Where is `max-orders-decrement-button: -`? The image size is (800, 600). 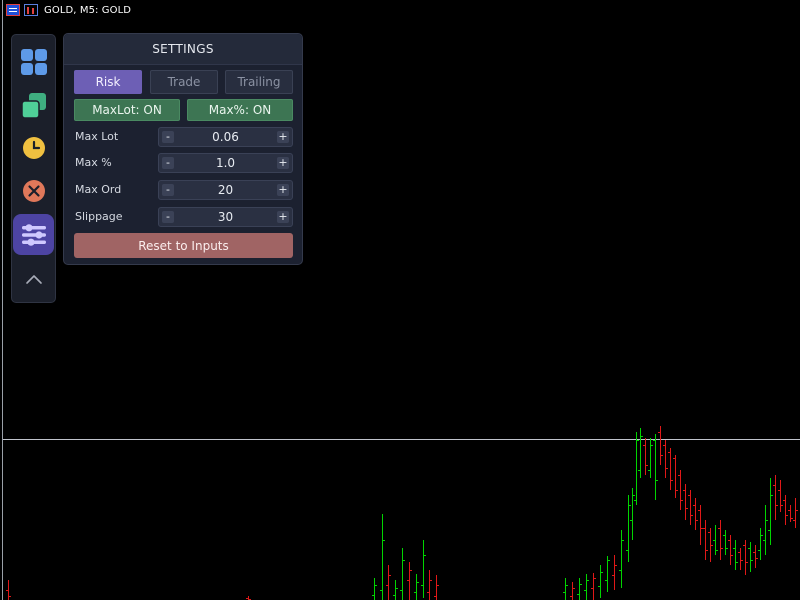
max-orders-decrement-button: - is located at coordinates (168, 190).